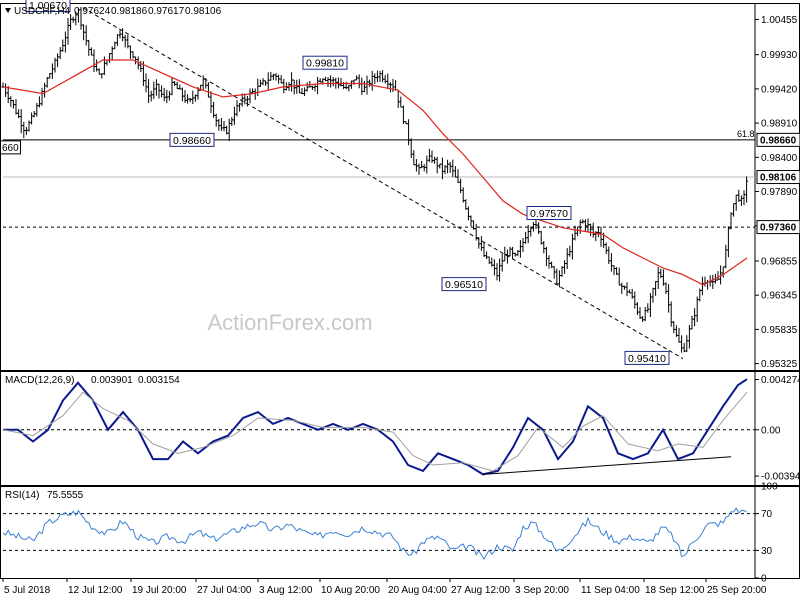 The width and height of the screenshot is (800, 600). I want to click on rsi-title: RSI(14), so click(22, 495).